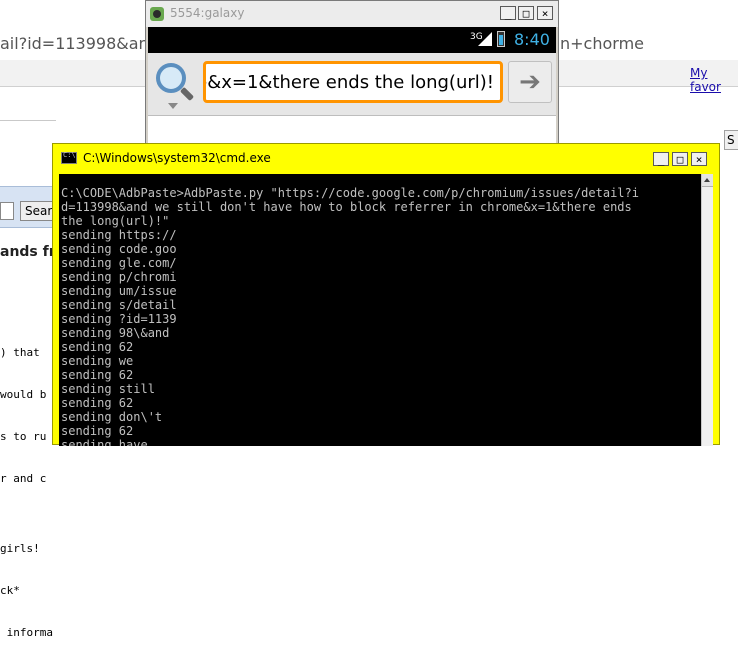 The width and height of the screenshot is (738, 668). Describe the element at coordinates (171, 78) in the screenshot. I see `search-icon` at that location.